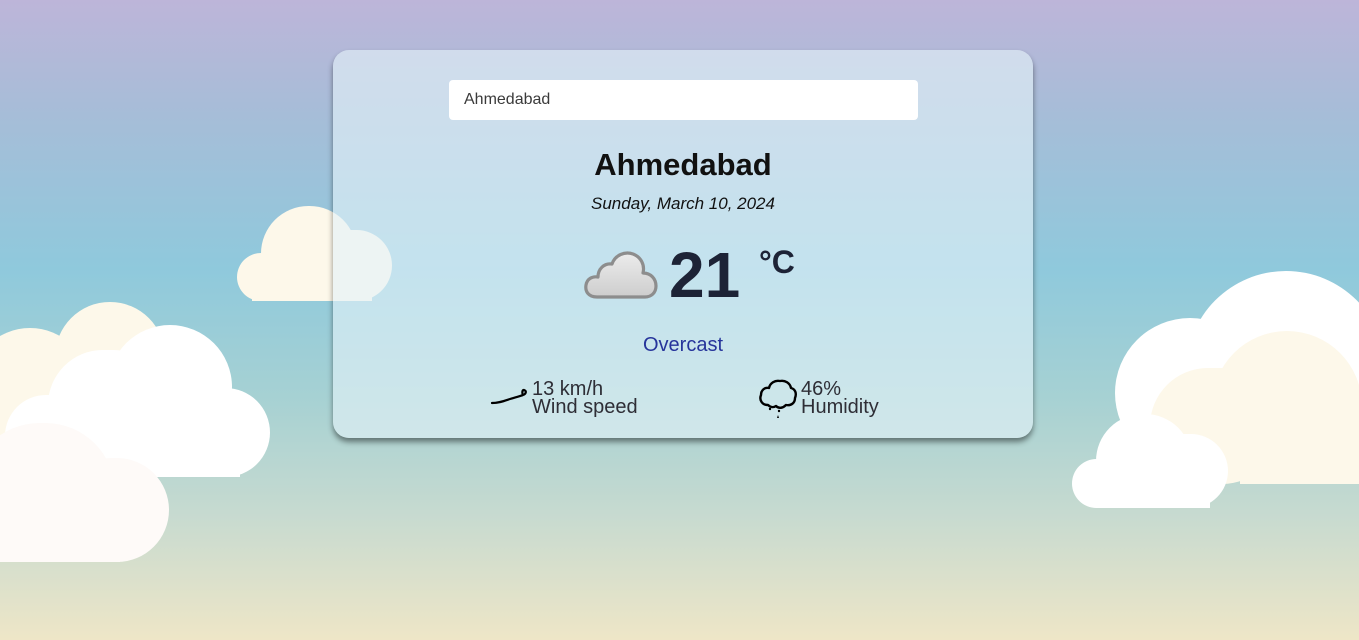 The height and width of the screenshot is (640, 1359). What do you see at coordinates (508, 396) in the screenshot?
I see `wind-icon` at bounding box center [508, 396].